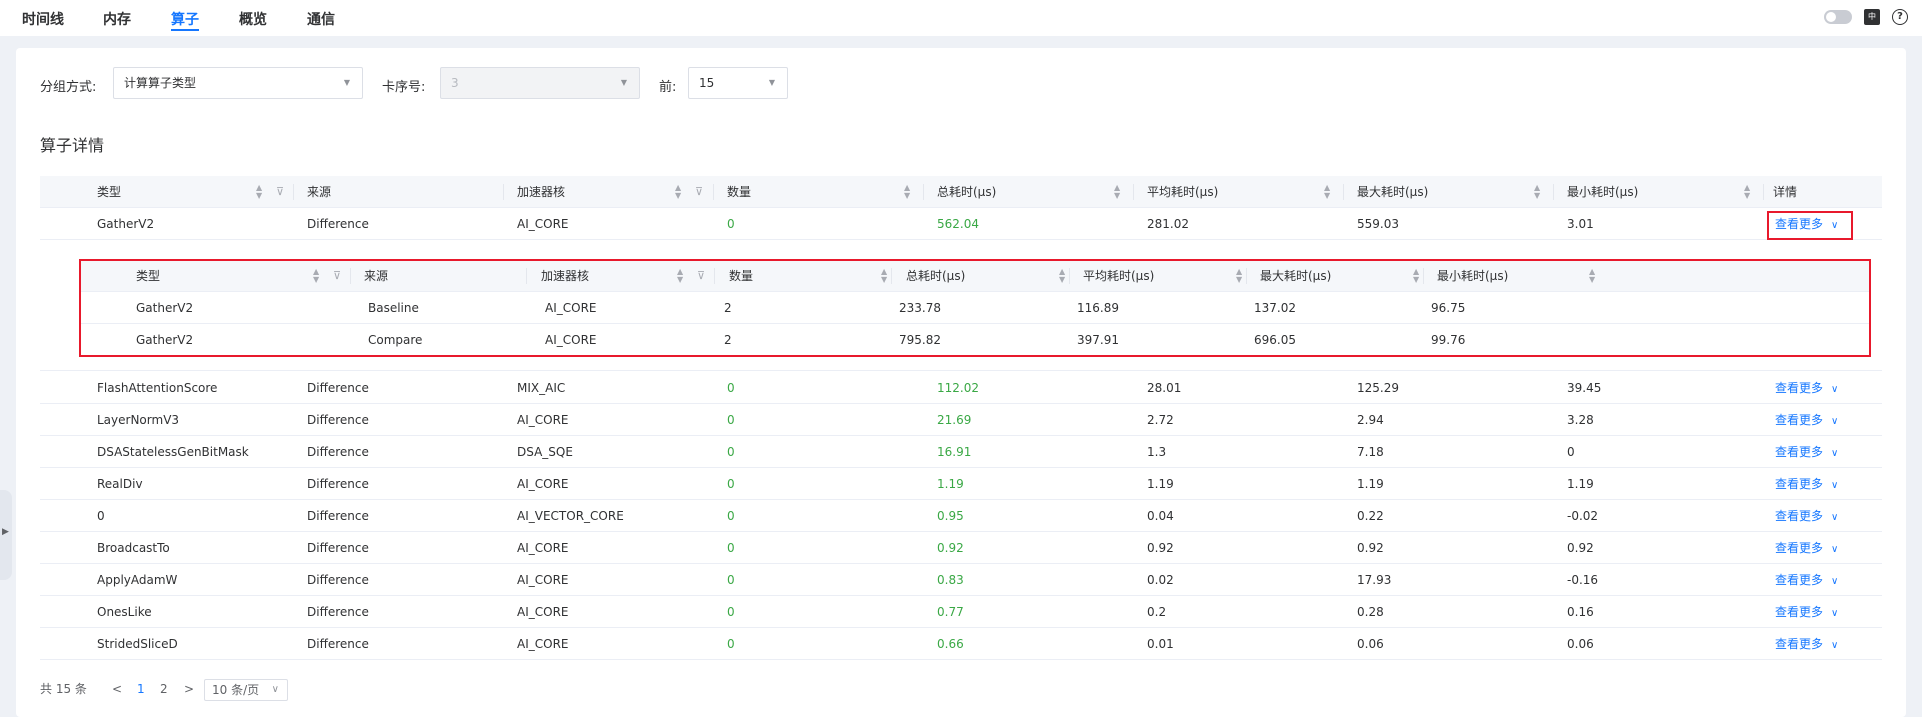  Describe the element at coordinates (137, 644) in the screenshot. I see `cell-type: StridedSliceD` at that location.